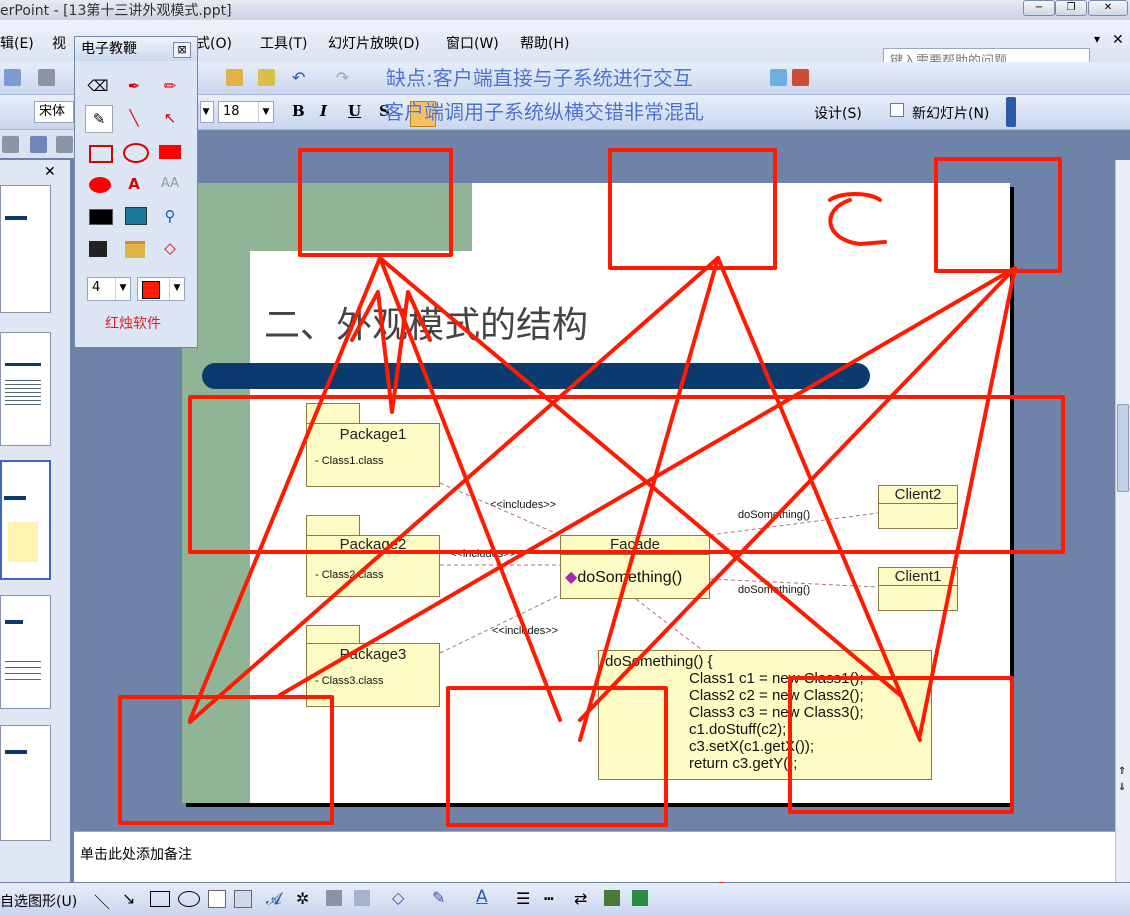 The image size is (1130, 915). Describe the element at coordinates (334, 898) in the screenshot. I see `clipart-icon` at that location.